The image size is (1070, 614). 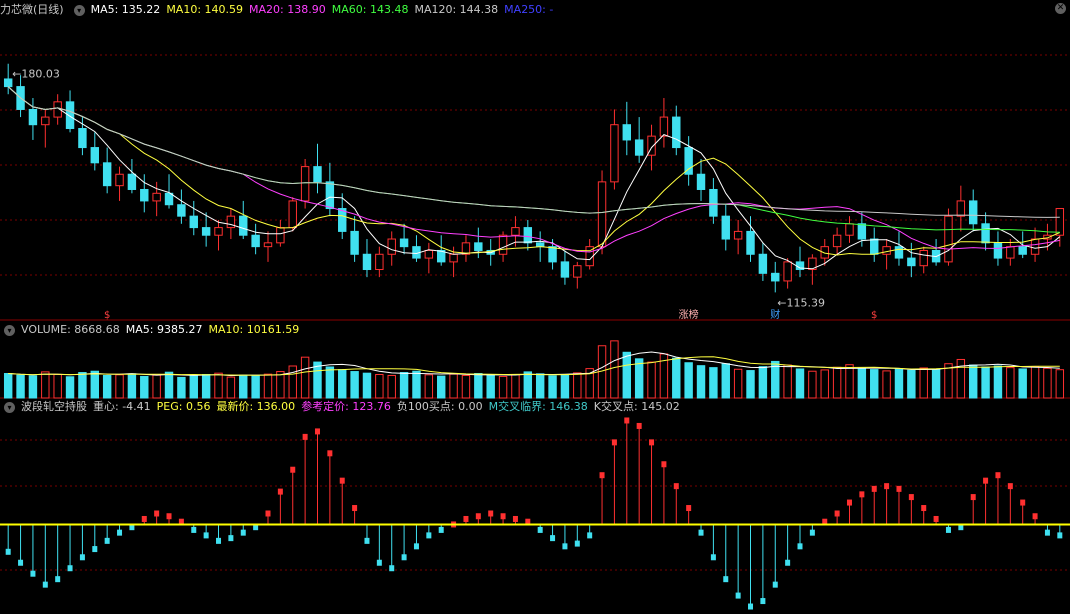 I want to click on ma-label-5: MA250: -, so click(x=529, y=9).